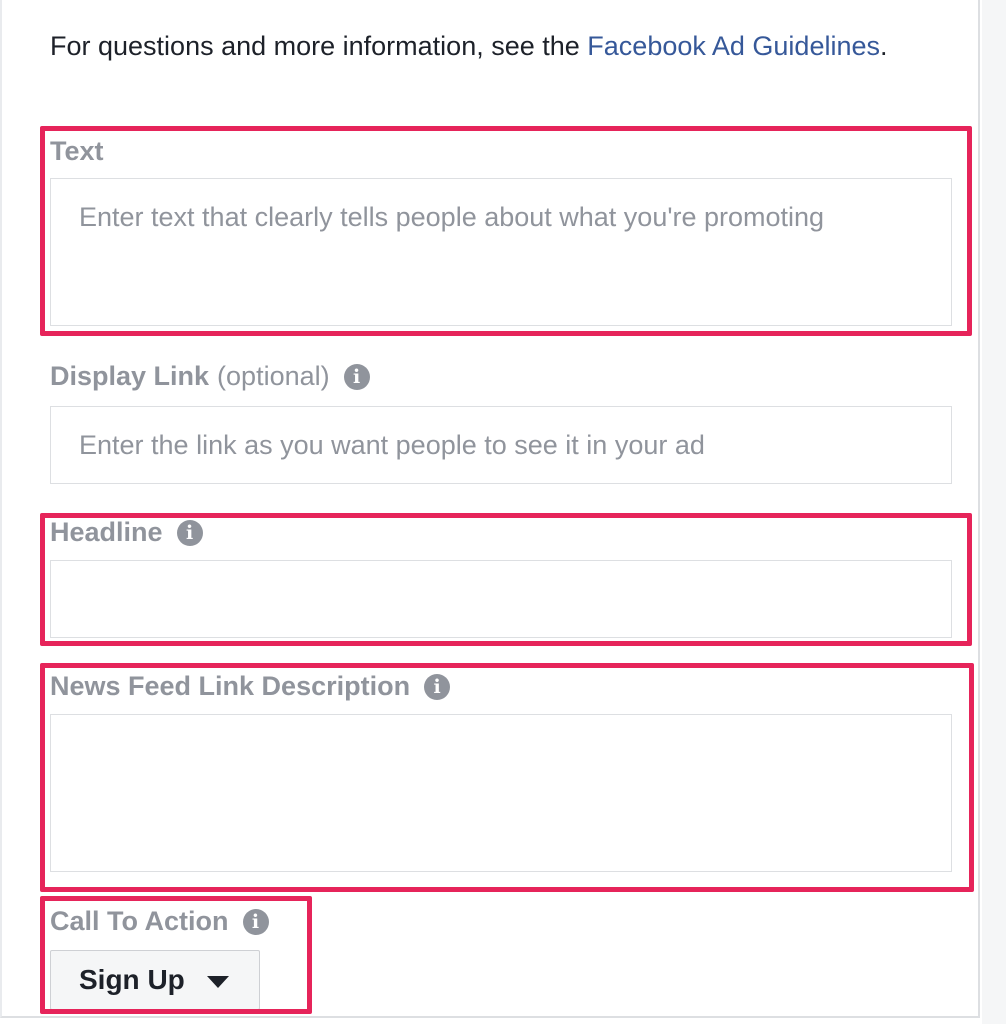 The height and width of the screenshot is (1024, 1006). What do you see at coordinates (273, 376) in the screenshot?
I see `display-link-optional: (optional)` at bounding box center [273, 376].